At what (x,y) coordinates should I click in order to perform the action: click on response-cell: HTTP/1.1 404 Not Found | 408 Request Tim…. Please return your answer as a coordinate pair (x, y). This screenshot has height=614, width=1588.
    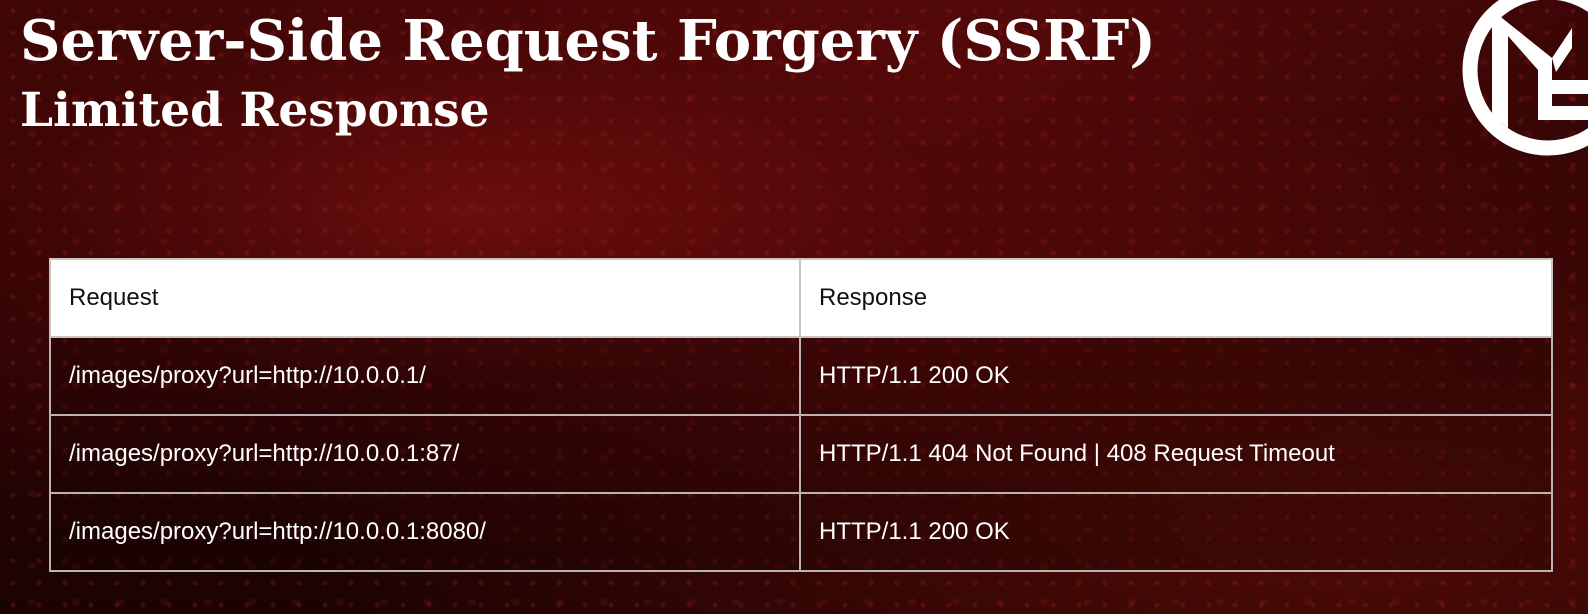
    Looking at the image, I should click on (1176, 454).